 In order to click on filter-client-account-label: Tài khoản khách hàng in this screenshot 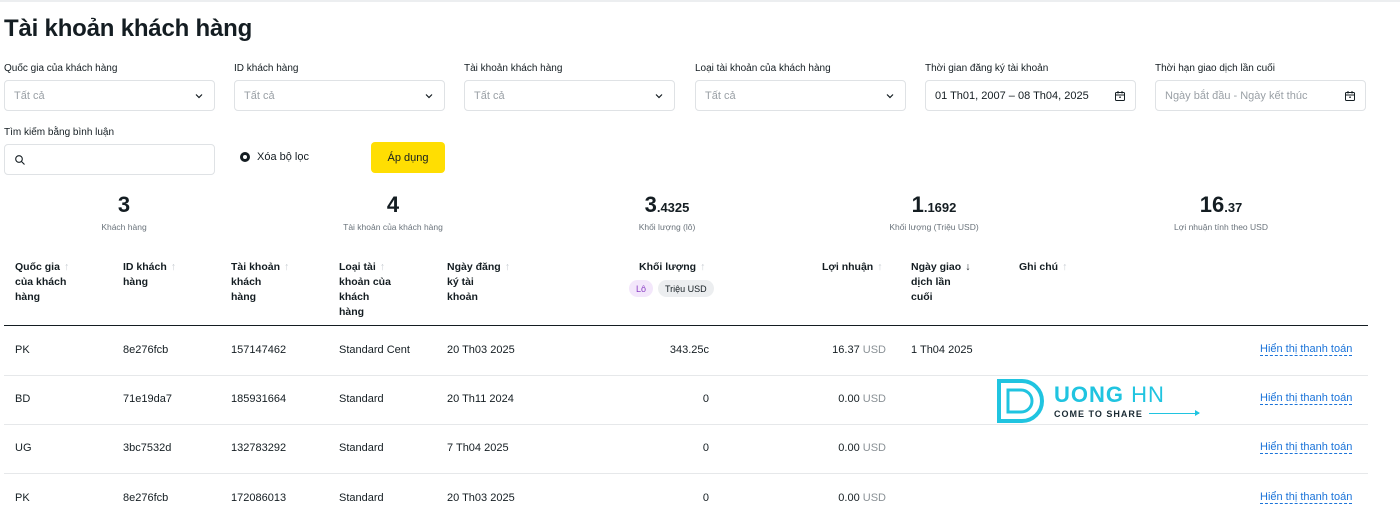, I will do `click(513, 68)`.